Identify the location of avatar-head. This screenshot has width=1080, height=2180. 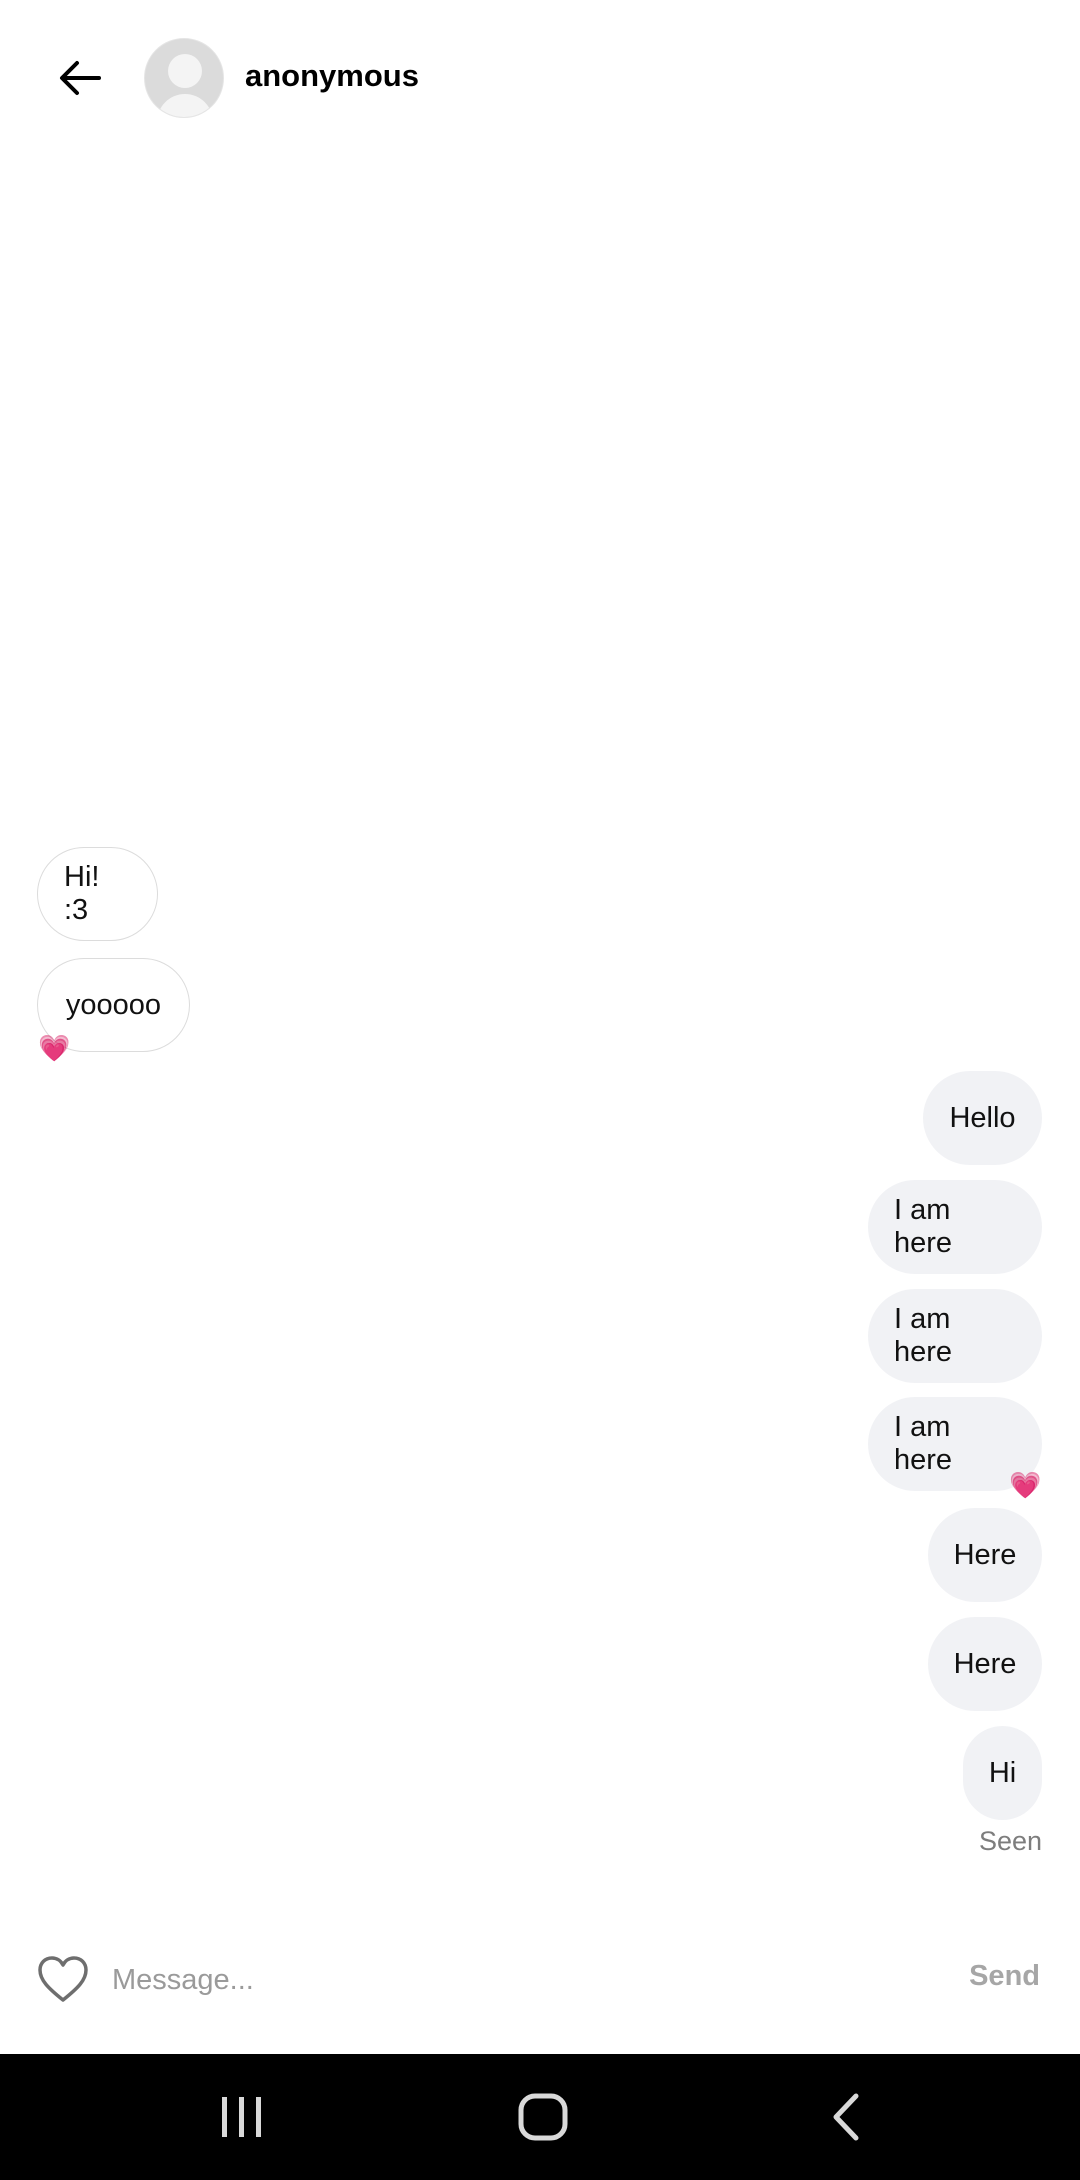
(185, 71).